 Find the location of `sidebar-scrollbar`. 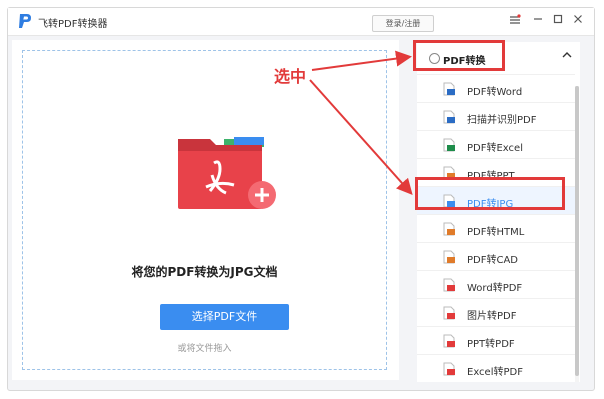

sidebar-scrollbar is located at coordinates (577, 234).